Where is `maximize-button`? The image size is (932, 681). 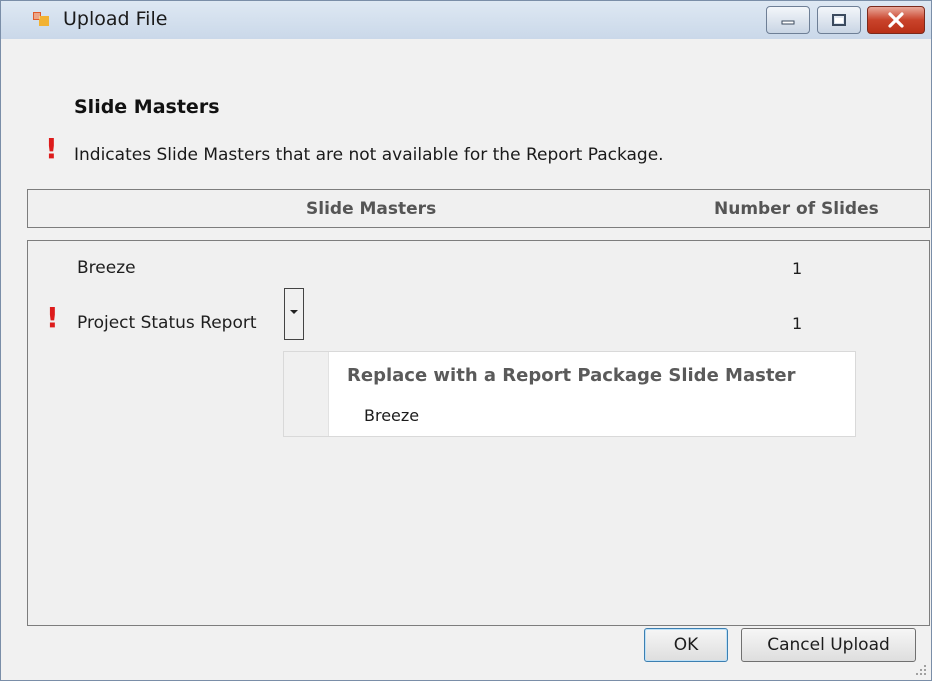
maximize-button is located at coordinates (839, 20).